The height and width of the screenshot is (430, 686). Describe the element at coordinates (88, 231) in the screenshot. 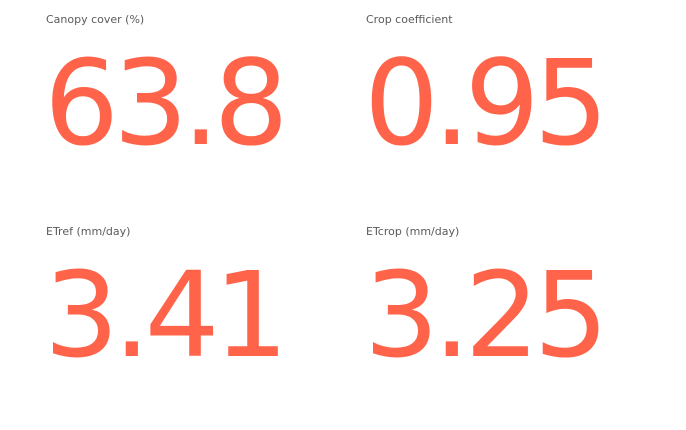

I see `kpi-label: ETref (mm/day)` at that location.